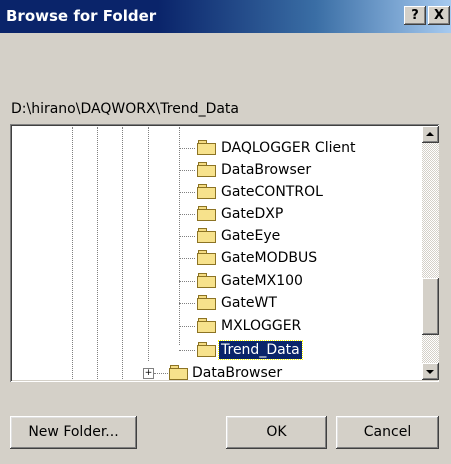 The height and width of the screenshot is (464, 451). Describe the element at coordinates (439, 15) in the screenshot. I see `close-button: X` at that location.